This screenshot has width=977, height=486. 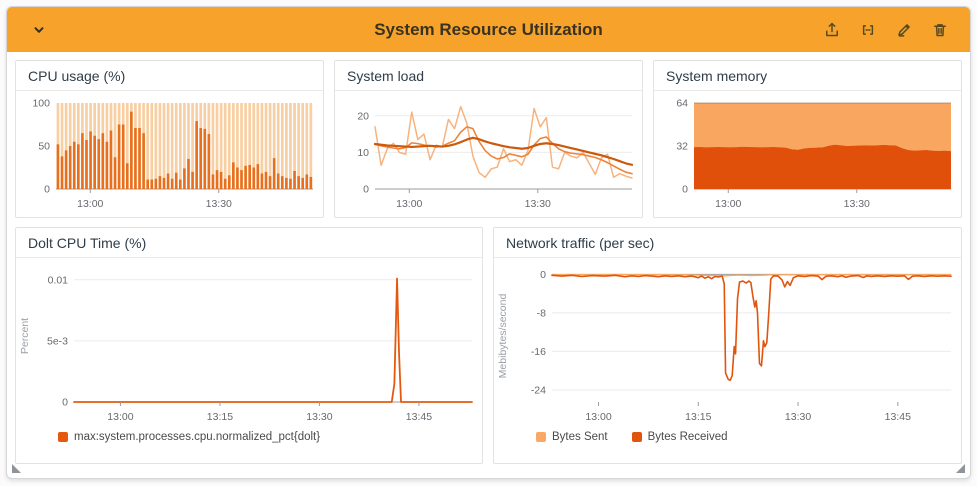 I want to click on pencil-icon, so click(x=904, y=30).